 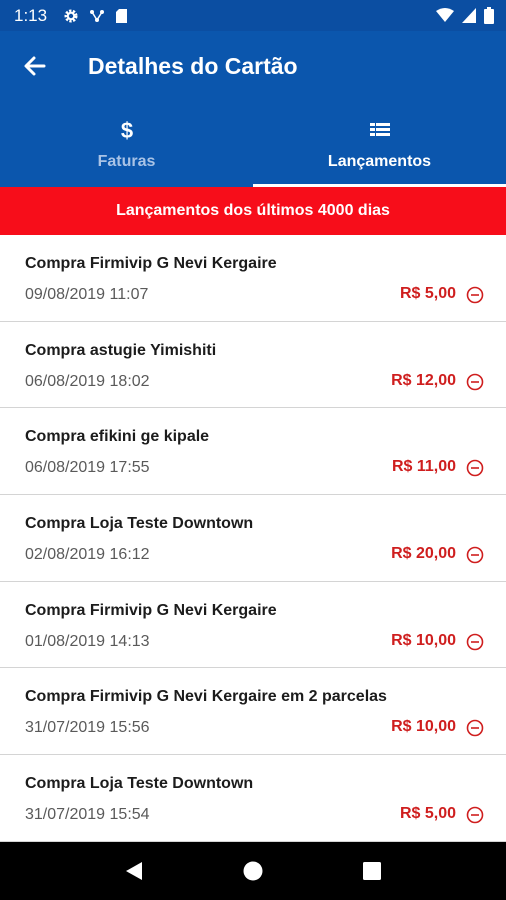 What do you see at coordinates (126, 161) in the screenshot?
I see `tab-faturas-label: Faturas` at bounding box center [126, 161].